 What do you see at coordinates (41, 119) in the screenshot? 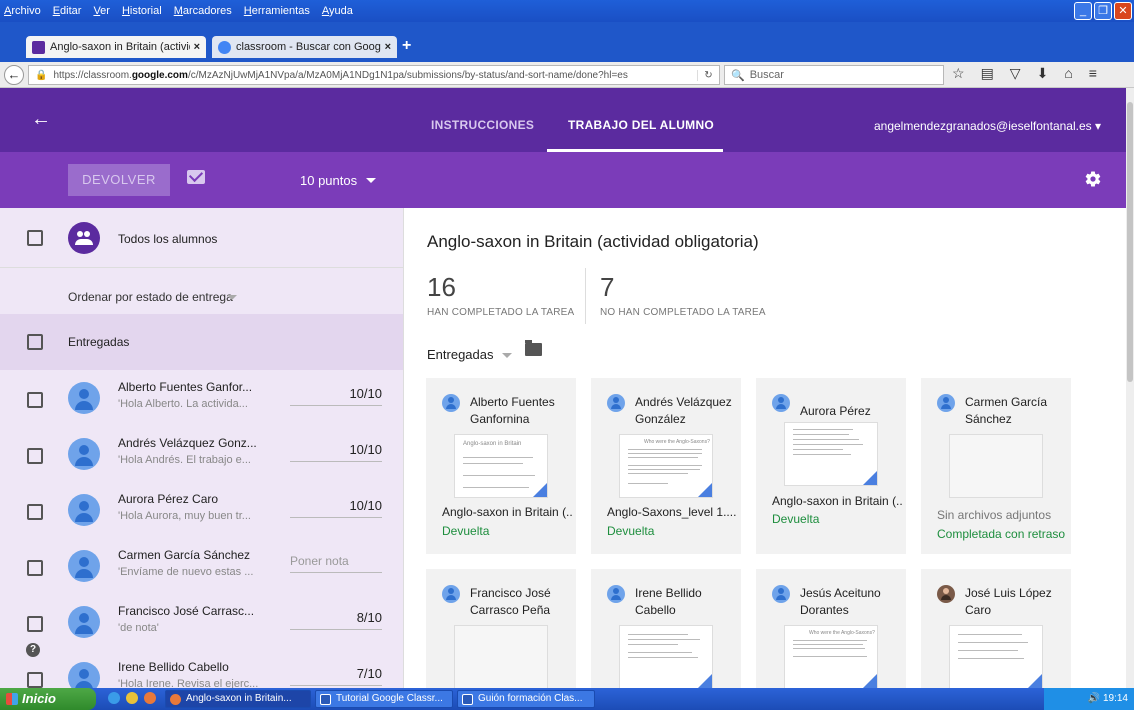
I see `back-arrow-icon: ←` at bounding box center [41, 119].